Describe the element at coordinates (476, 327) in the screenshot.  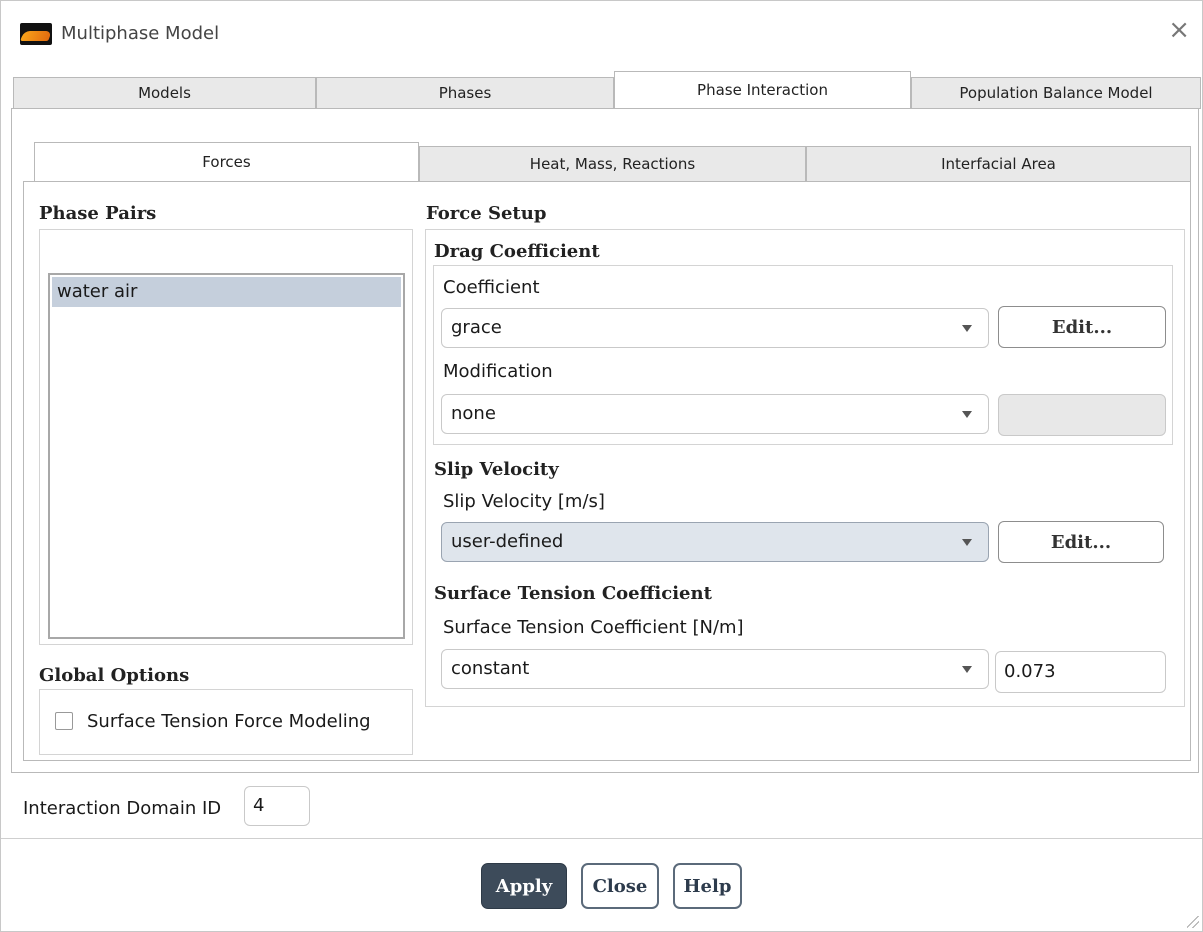
I see `drag-coefficient-value: grace` at that location.